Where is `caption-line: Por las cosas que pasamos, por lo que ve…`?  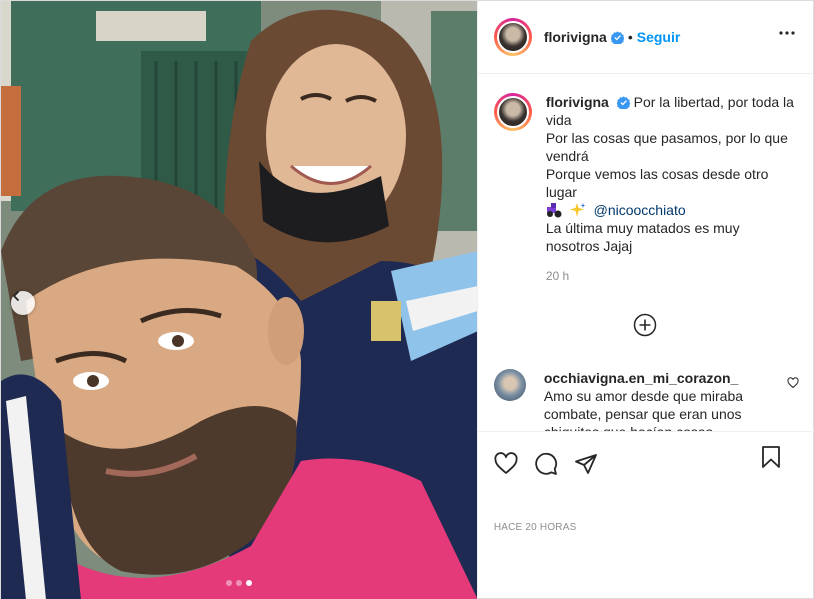 caption-line: Por las cosas que pasamos, por lo que ve… is located at coordinates (666, 147).